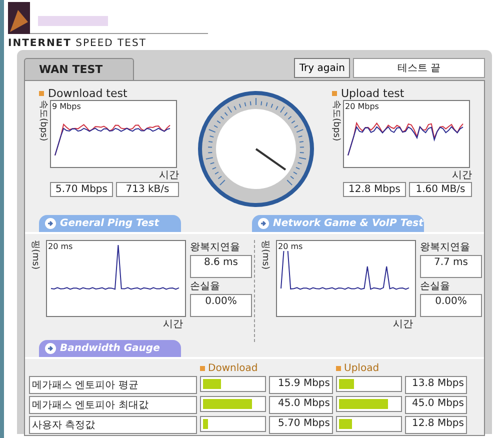 This screenshot has width=500, height=438. Describe the element at coordinates (113, 425) in the screenshot. I see `row-label: 사용자 측정값` at that location.